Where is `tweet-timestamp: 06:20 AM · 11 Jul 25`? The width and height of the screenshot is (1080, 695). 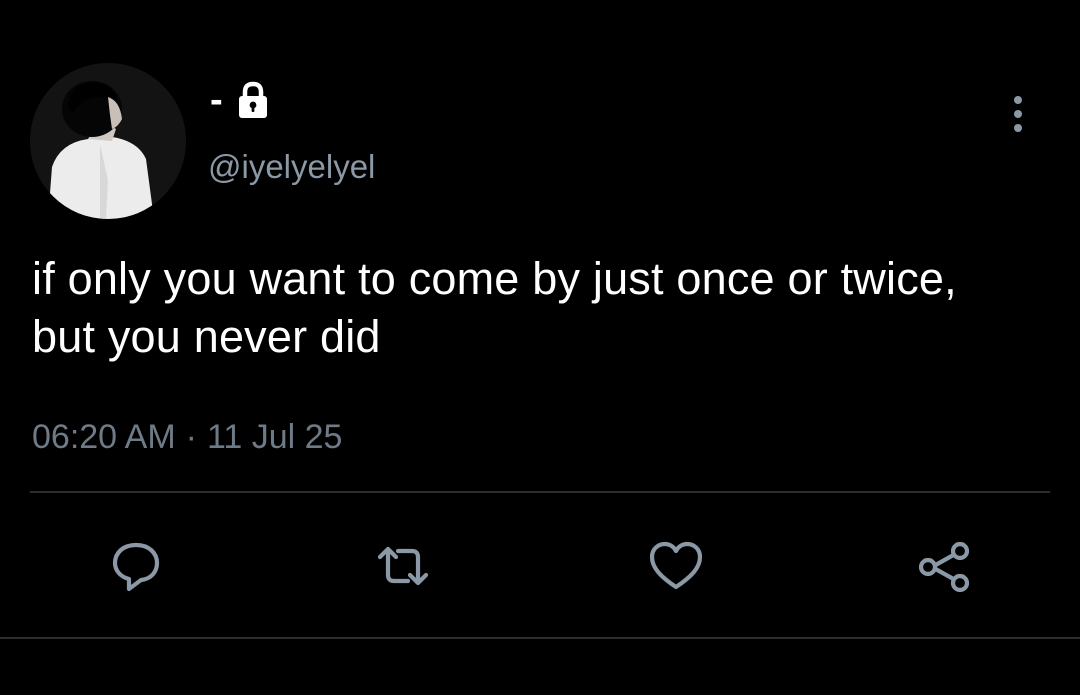 tweet-timestamp: 06:20 AM · 11 Jul 25 is located at coordinates (187, 437).